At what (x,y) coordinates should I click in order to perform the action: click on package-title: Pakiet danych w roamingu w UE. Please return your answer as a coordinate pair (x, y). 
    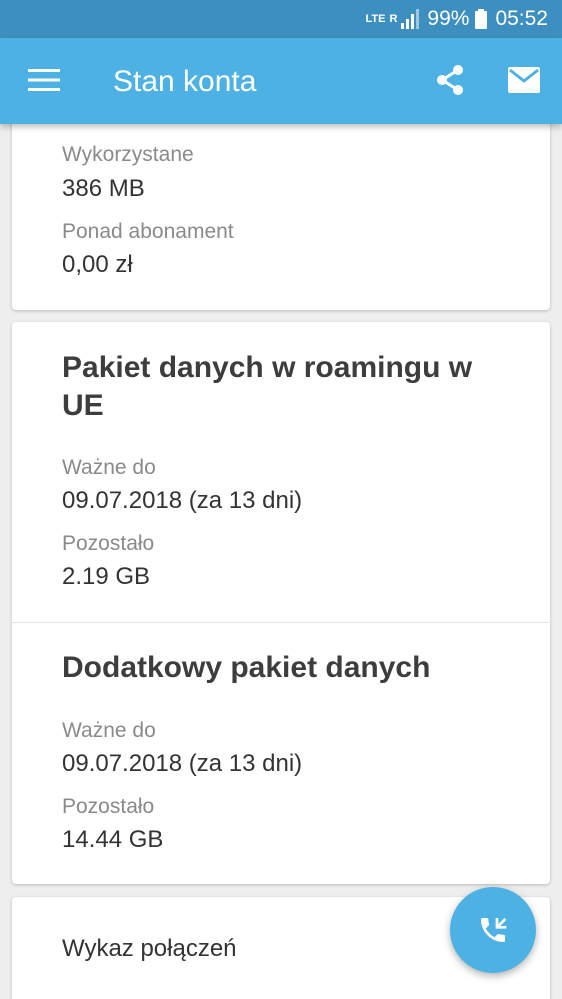
    Looking at the image, I should click on (267, 386).